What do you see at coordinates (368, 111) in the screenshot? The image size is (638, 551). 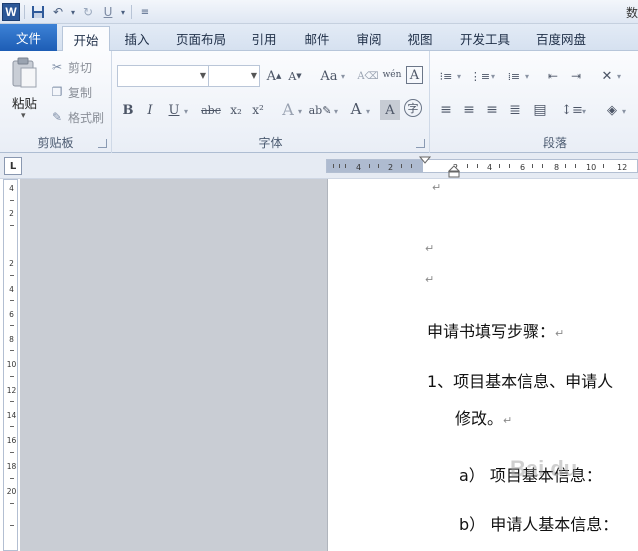 I see `font-color-dropdown-icon: ▾` at bounding box center [368, 111].